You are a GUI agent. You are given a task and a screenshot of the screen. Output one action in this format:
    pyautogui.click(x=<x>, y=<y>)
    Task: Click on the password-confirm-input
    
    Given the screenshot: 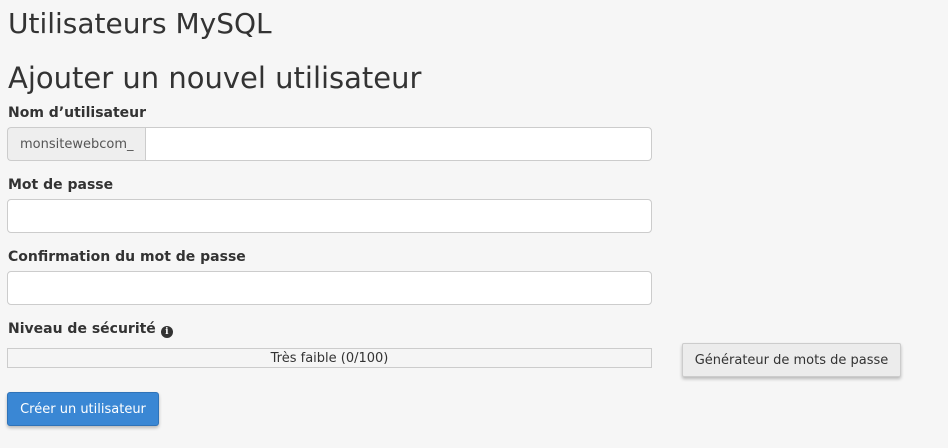 What is the action you would take?
    pyautogui.click(x=329, y=288)
    